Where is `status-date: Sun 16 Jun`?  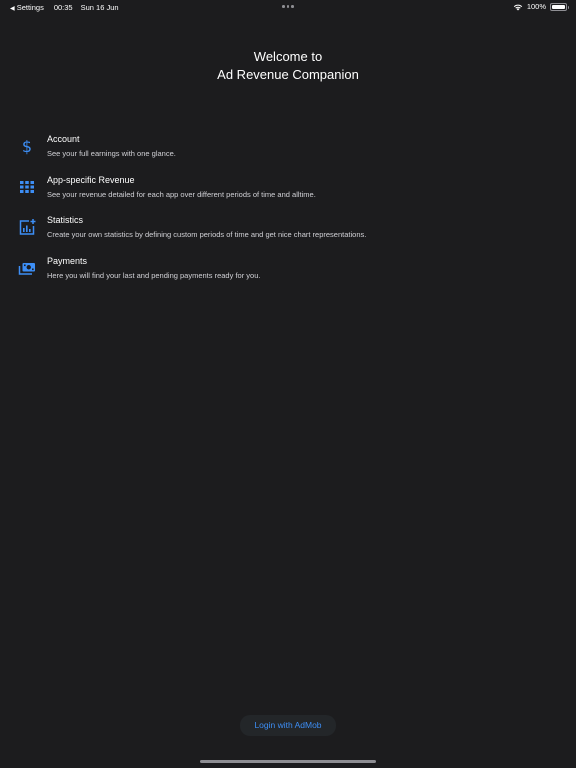 status-date: Sun 16 Jun is located at coordinates (99, 7).